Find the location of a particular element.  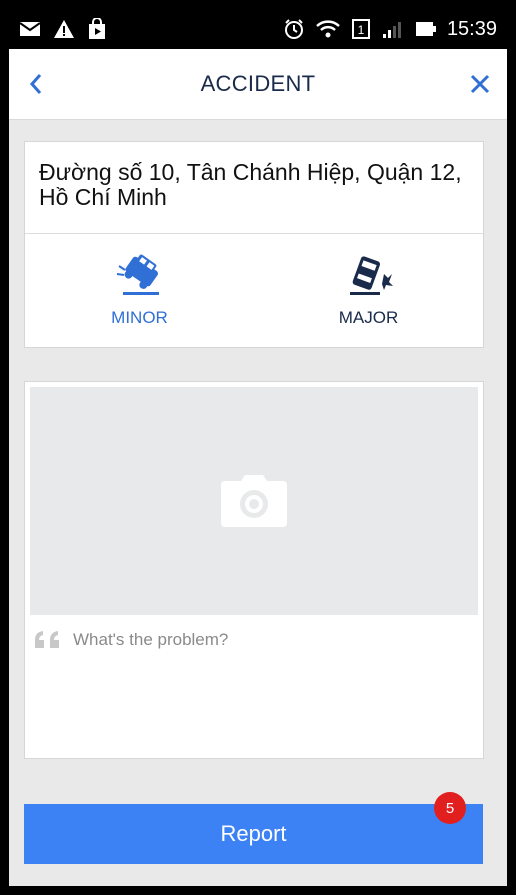

svg-text: 1 is located at coordinates (361, 30).